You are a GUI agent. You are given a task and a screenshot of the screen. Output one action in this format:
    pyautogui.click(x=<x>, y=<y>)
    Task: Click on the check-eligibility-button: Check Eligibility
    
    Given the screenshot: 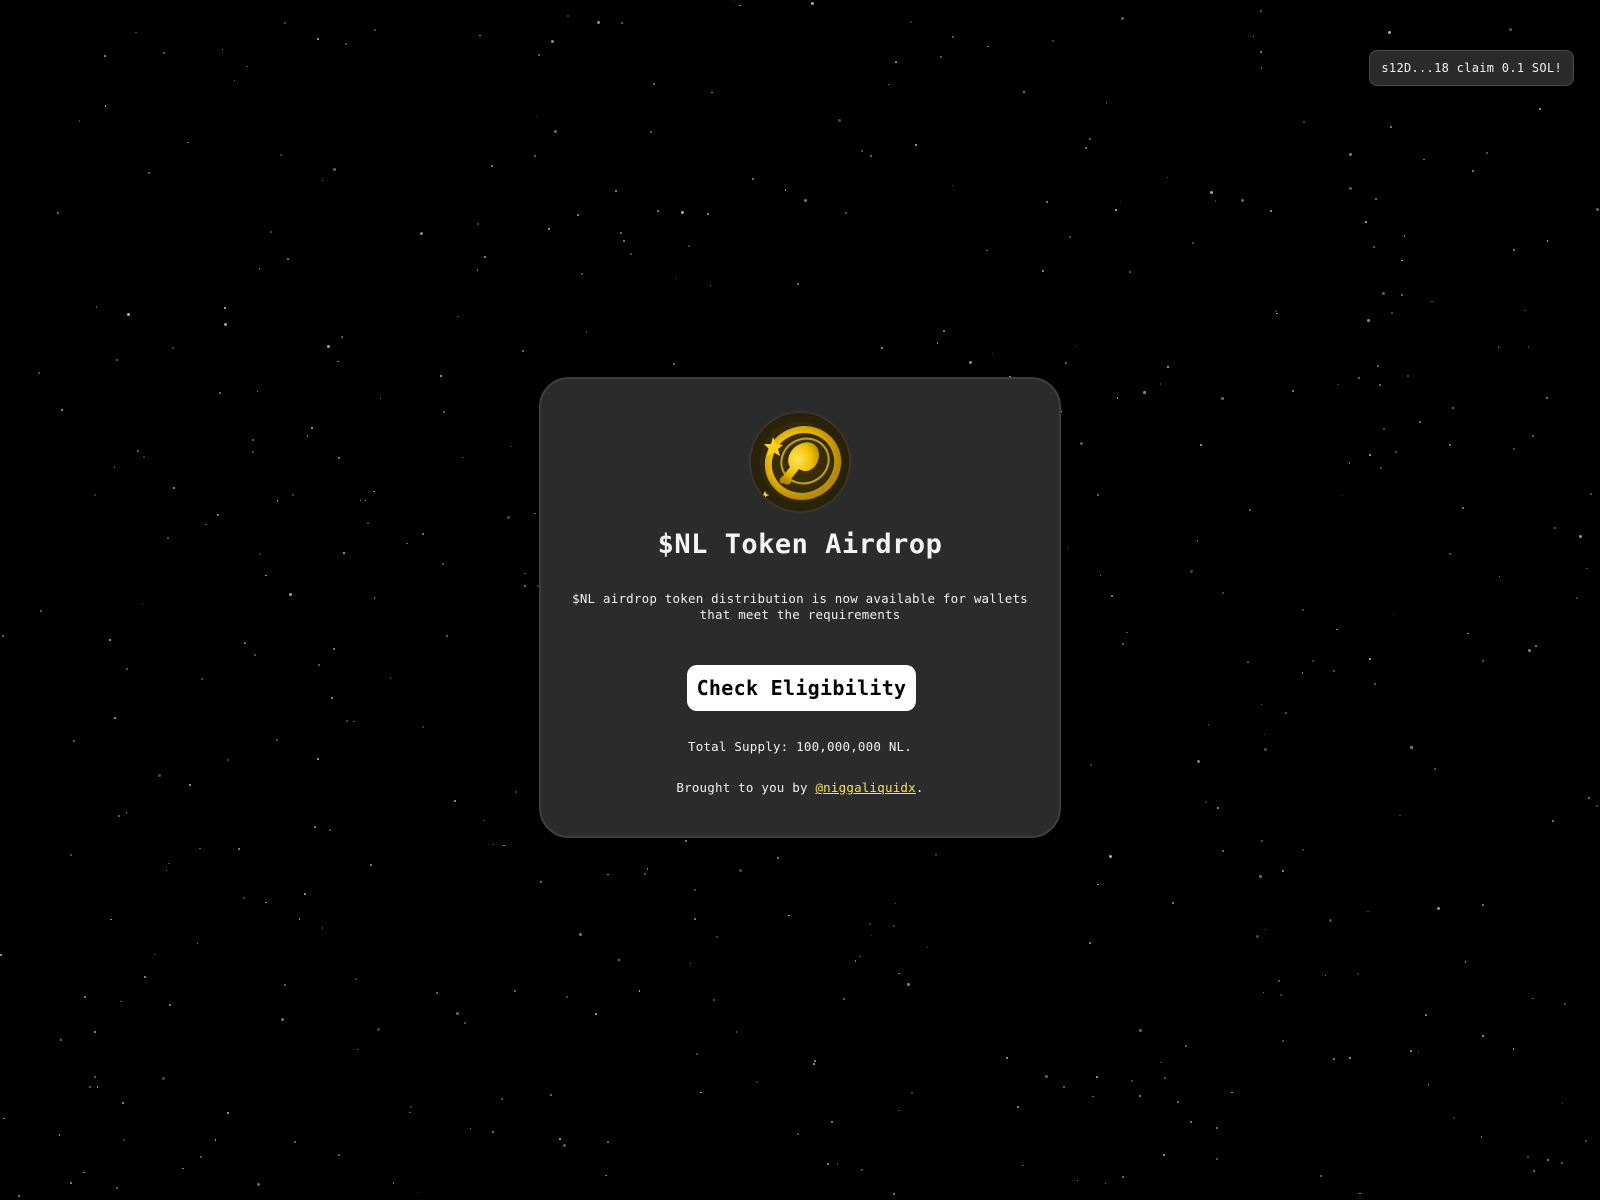 What is the action you would take?
    pyautogui.click(x=801, y=688)
    